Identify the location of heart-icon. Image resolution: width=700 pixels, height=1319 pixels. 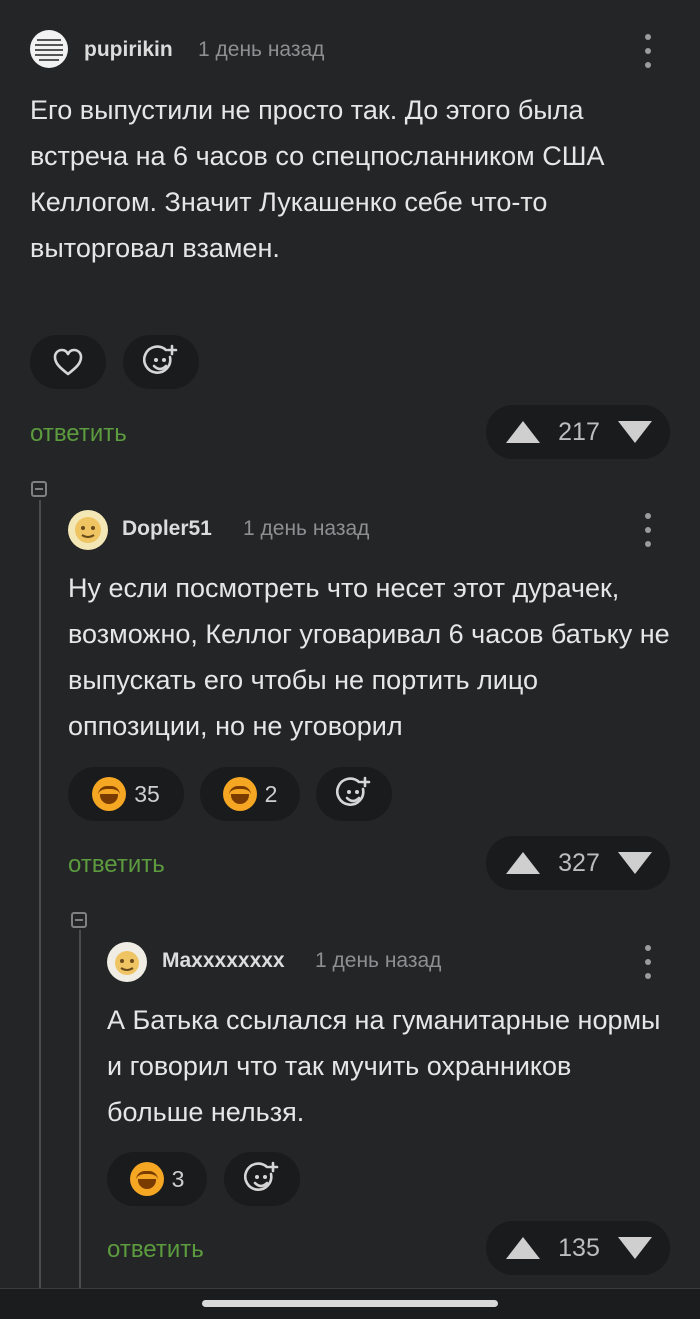
(68, 362).